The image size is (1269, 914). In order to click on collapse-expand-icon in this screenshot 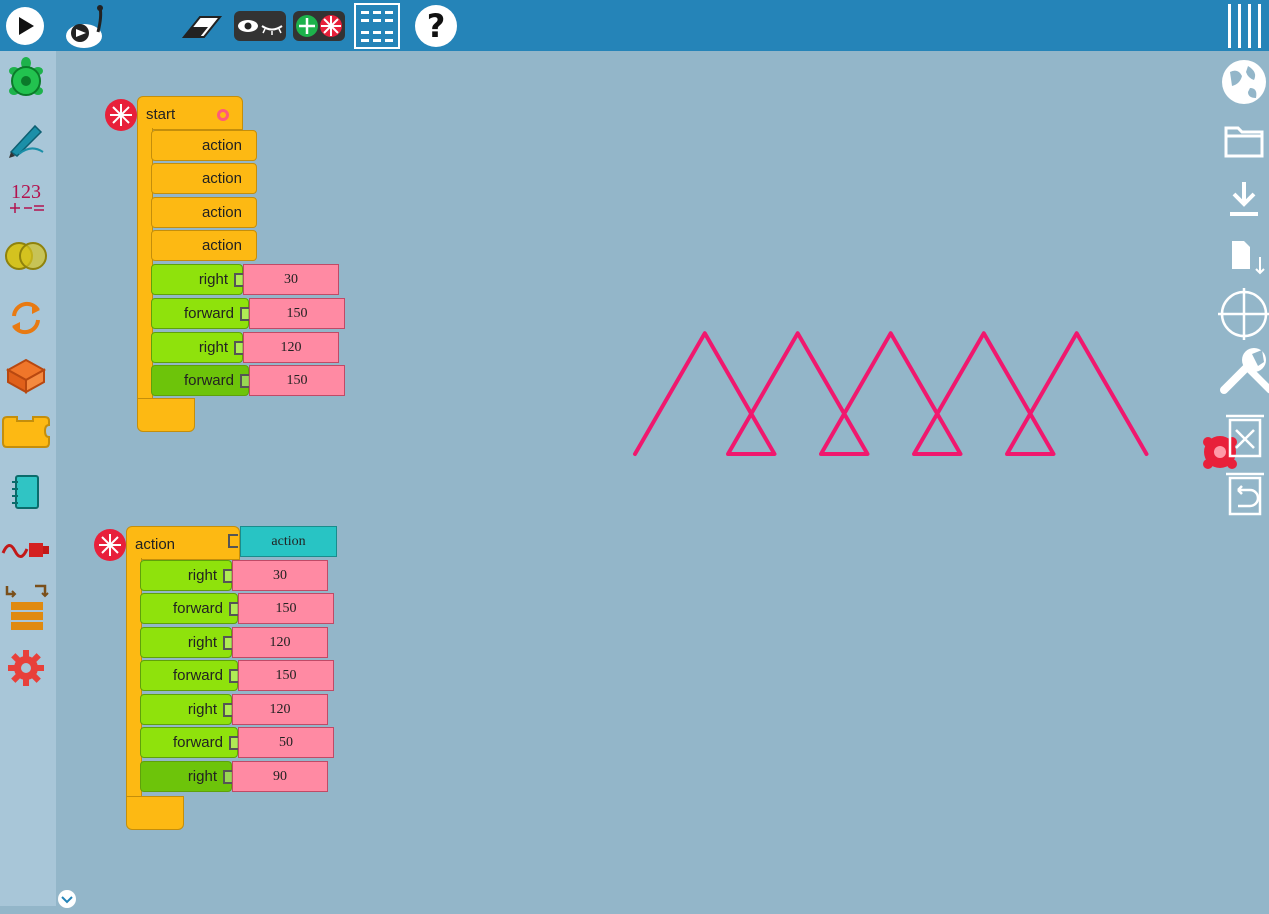, I will do `click(319, 25)`.